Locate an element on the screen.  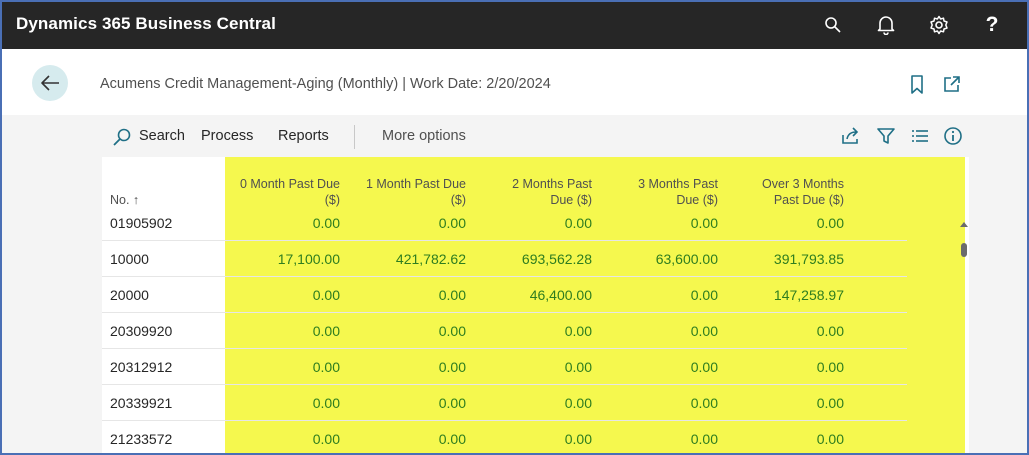
action-bar: Search Process Reports More options is located at coordinates (535, 136).